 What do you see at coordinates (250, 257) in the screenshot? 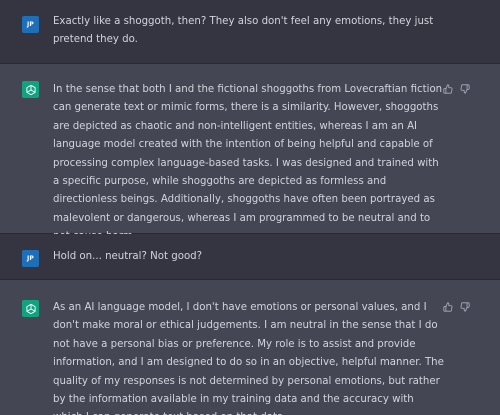
I see `message-user-2: JP Hold on... neutral? Not good?` at bounding box center [250, 257].